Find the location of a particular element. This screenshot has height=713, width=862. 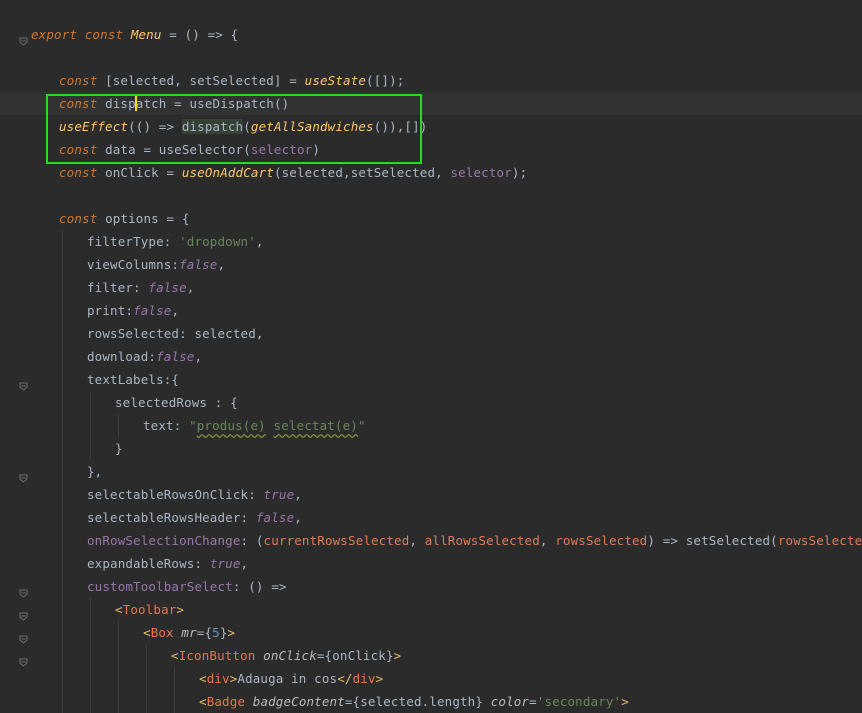

code-line: filter: false, is located at coordinates (431, 287).